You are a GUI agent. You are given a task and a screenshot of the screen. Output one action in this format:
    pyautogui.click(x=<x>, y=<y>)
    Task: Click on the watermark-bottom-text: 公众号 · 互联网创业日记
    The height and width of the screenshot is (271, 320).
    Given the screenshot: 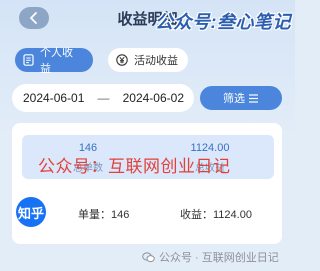 What is the action you would take?
    pyautogui.click(x=219, y=258)
    